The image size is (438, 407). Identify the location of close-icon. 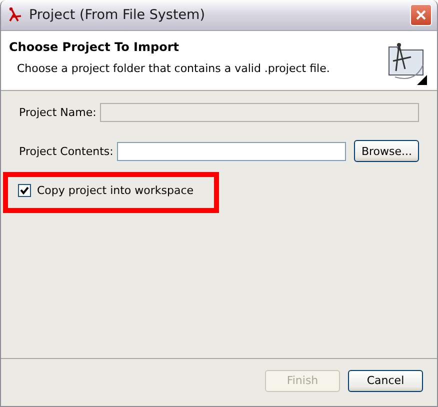
(421, 15).